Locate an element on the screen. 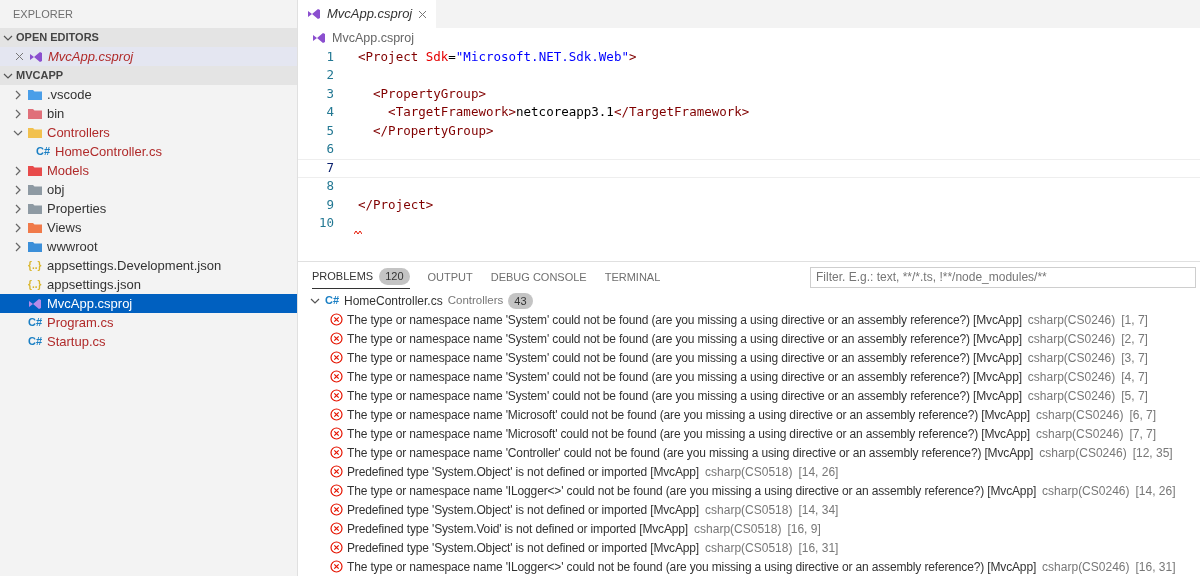  tree-item: C# Startup.cs is located at coordinates (148, 341).